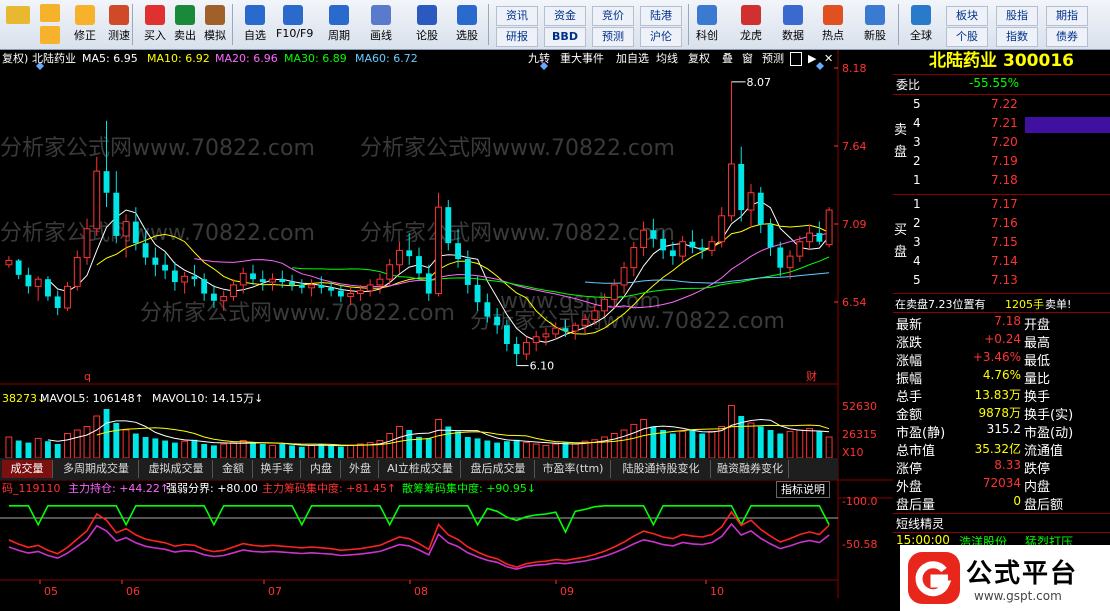 Image resolution: width=1110 pixels, height=611 pixels. What do you see at coordinates (427, 24) in the screenshot?
I see `toolbar-button-9: 论股` at bounding box center [427, 24].